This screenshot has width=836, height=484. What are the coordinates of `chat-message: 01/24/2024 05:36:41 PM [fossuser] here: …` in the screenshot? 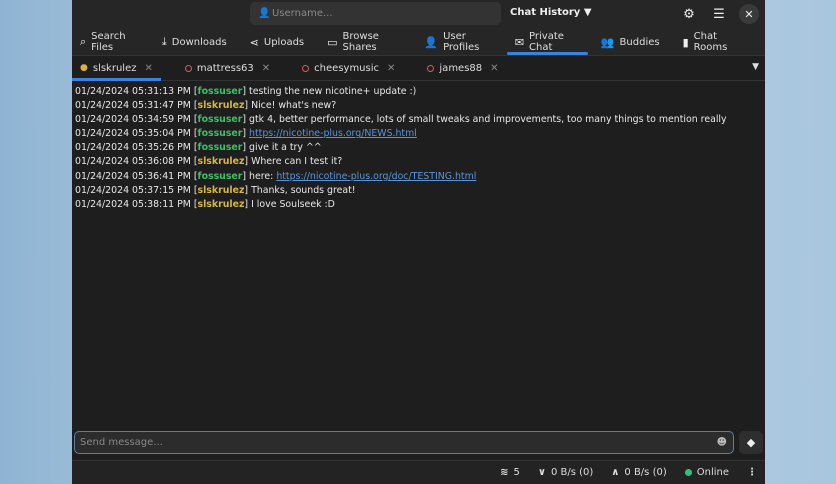 It's located at (276, 176).